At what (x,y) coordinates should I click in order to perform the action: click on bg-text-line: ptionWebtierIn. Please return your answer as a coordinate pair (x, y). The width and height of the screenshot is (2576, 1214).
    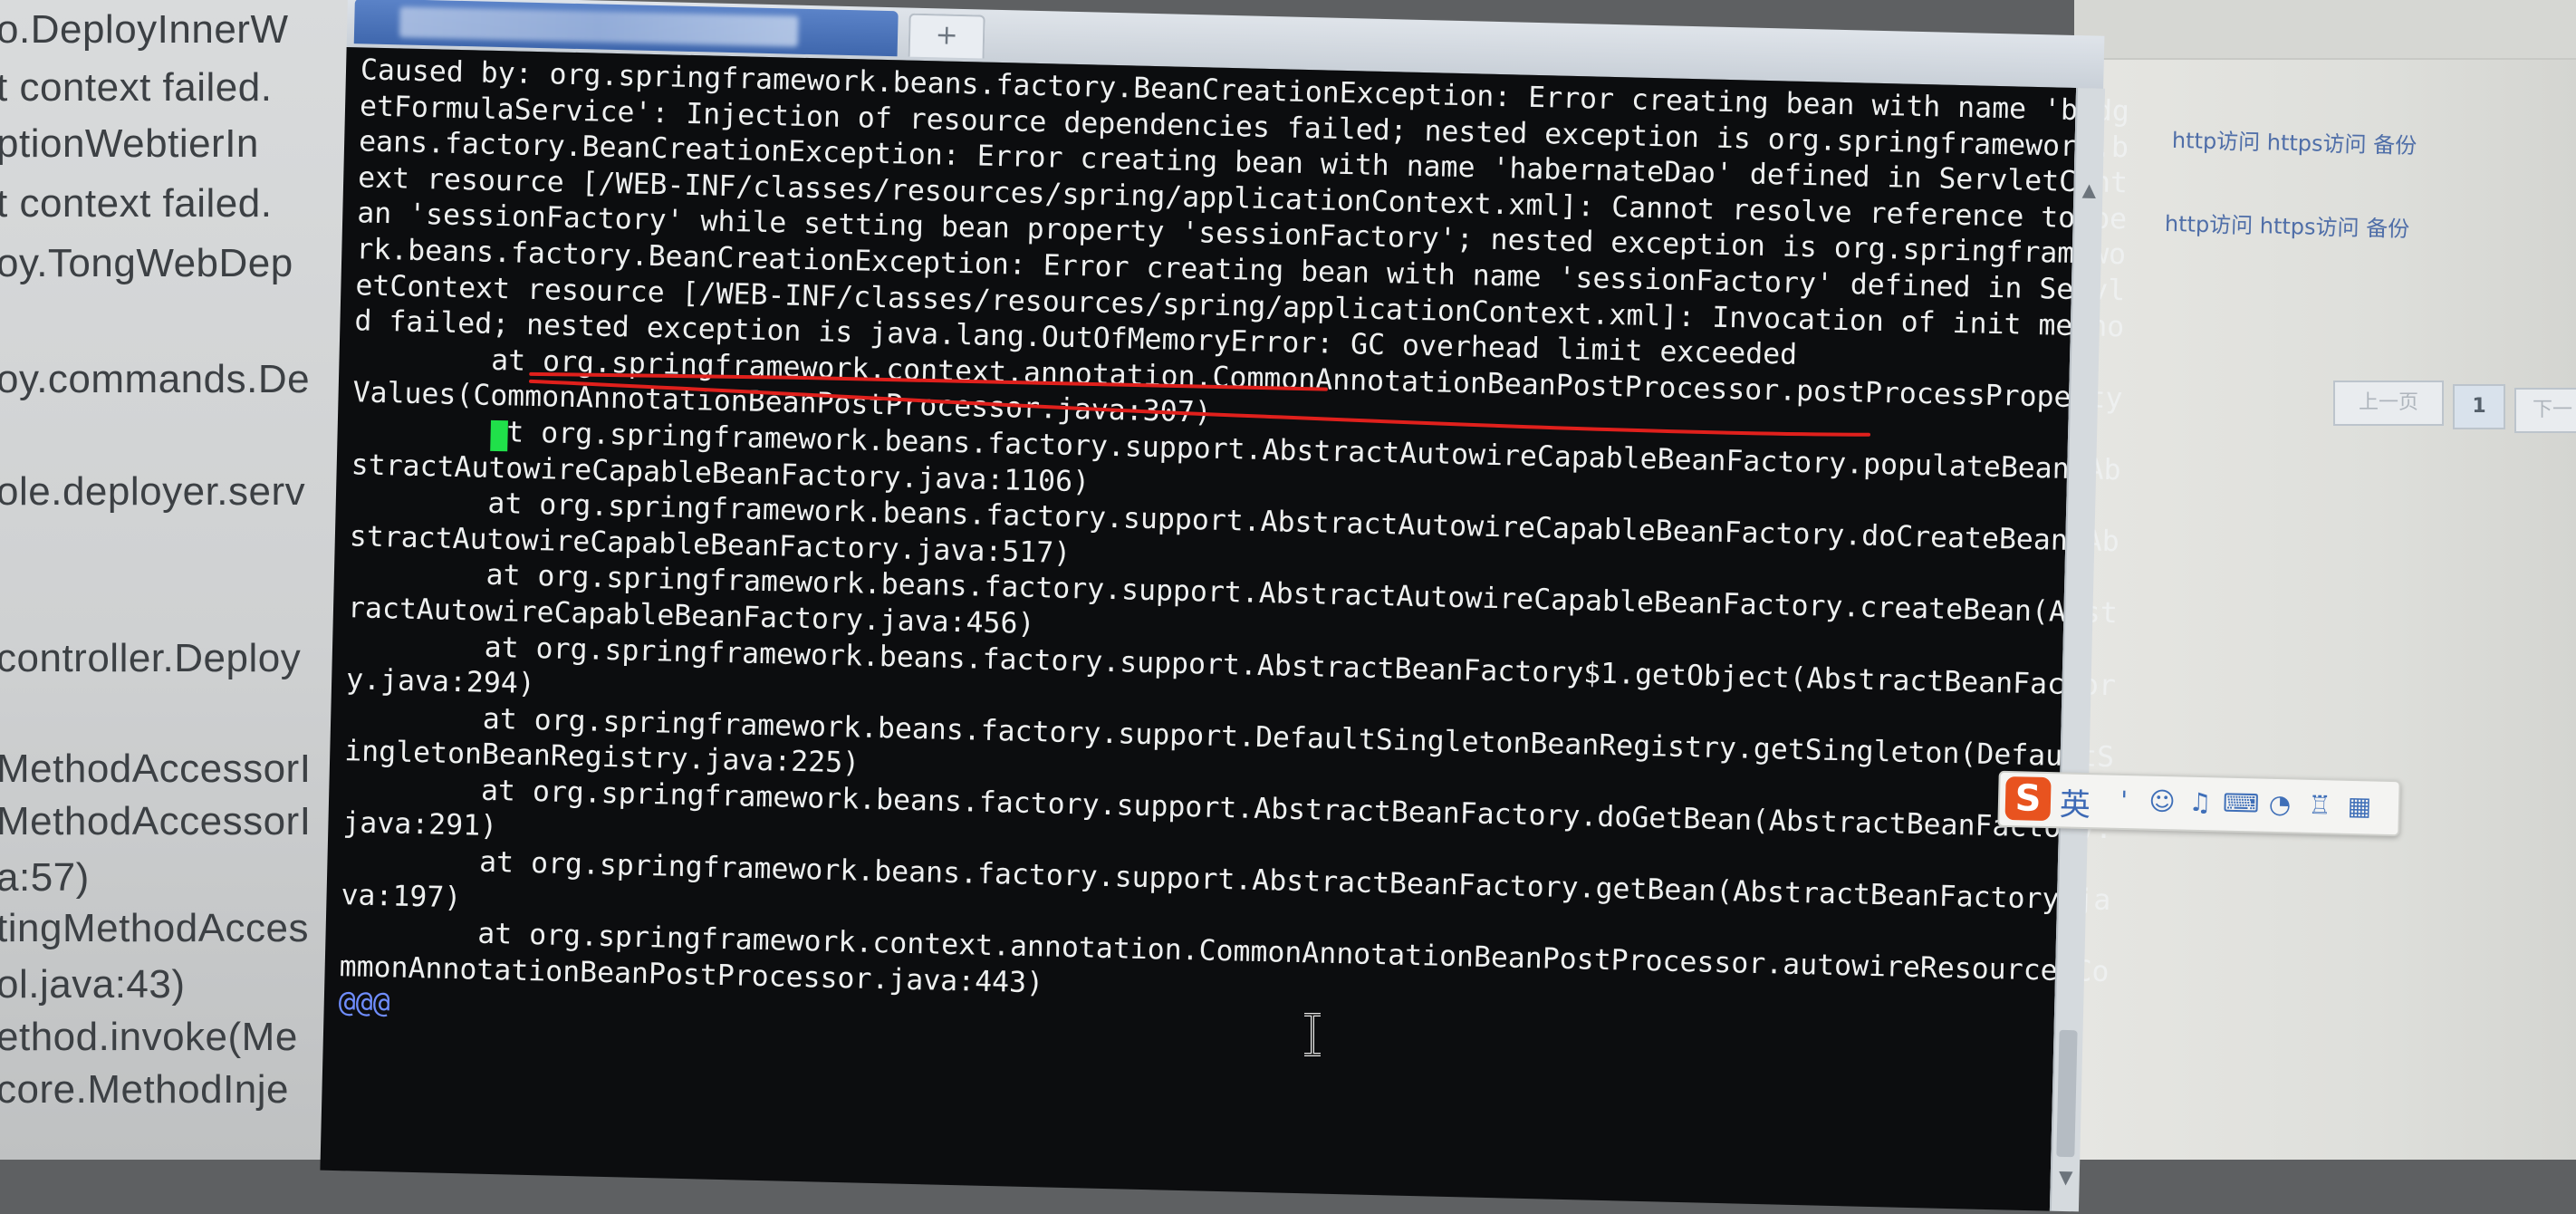
    Looking at the image, I should click on (129, 143).